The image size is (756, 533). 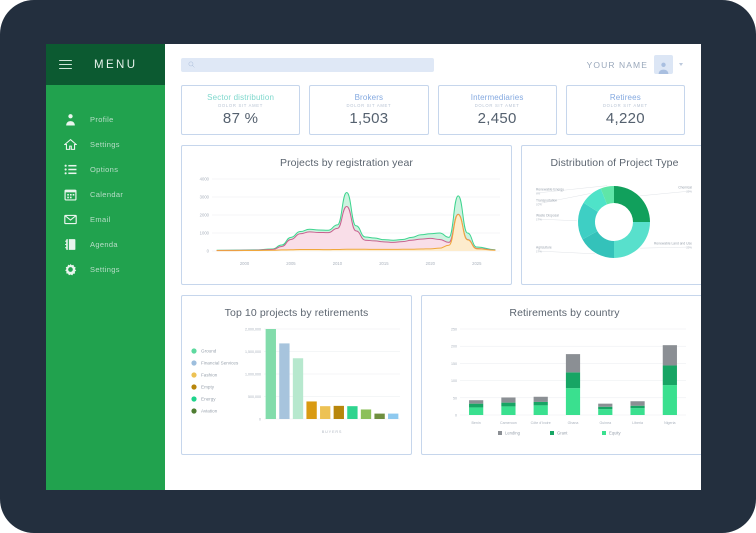 What do you see at coordinates (205, 197) in the screenshot?
I see `svg-text: 3000` at bounding box center [205, 197].